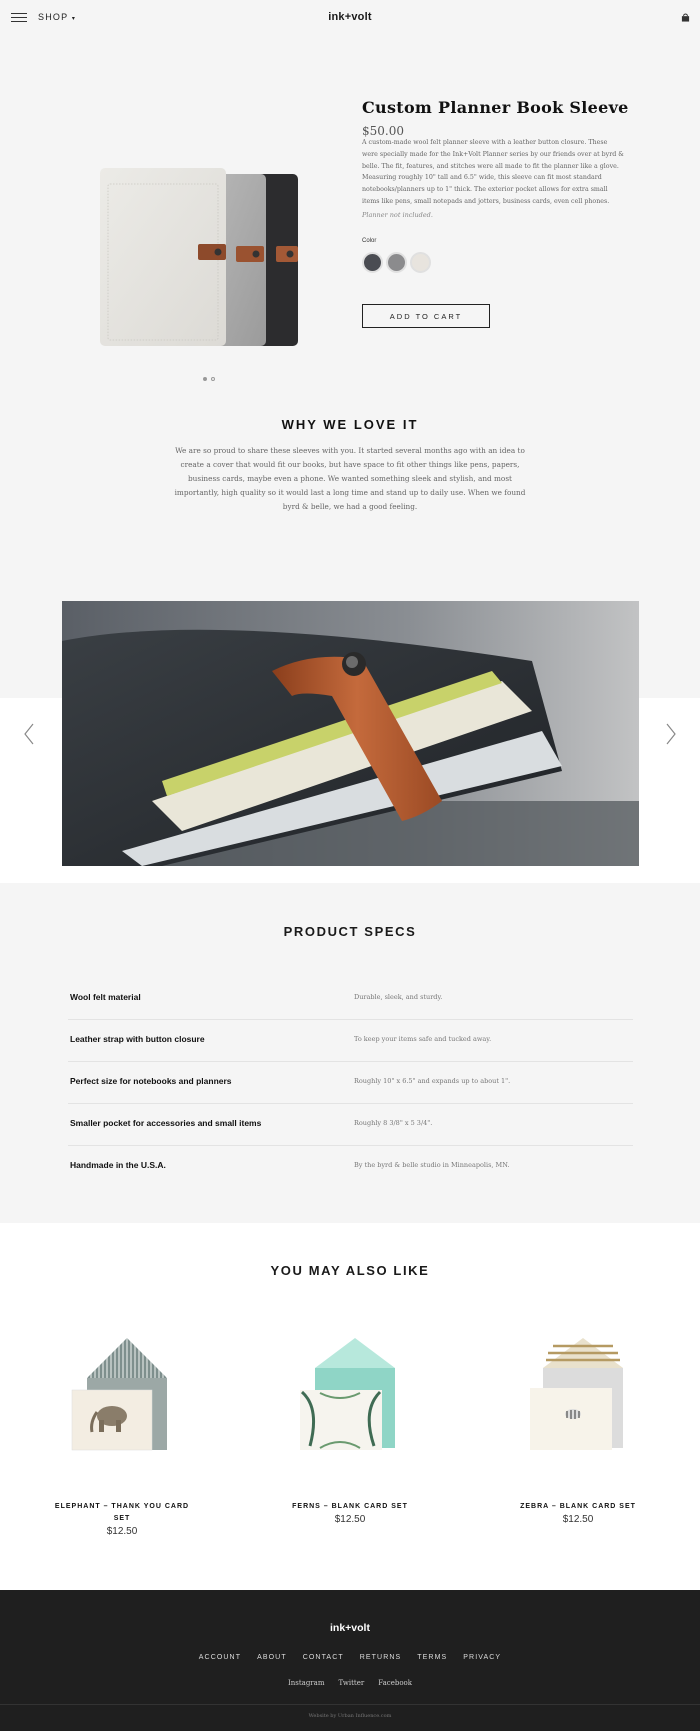  I want to click on add-to-cart-button: ADD TO CART, so click(426, 316).